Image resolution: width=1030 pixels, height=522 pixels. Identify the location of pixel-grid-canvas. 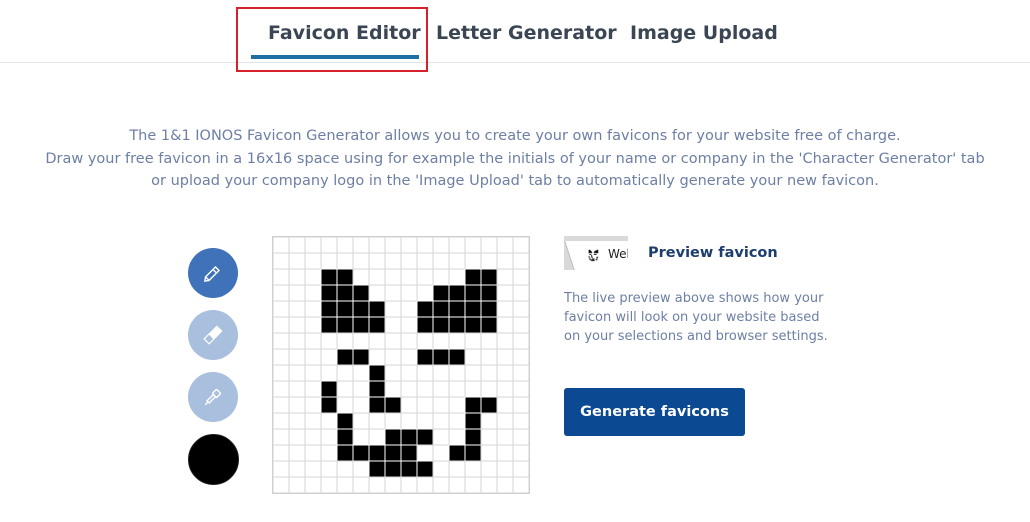
(401, 365).